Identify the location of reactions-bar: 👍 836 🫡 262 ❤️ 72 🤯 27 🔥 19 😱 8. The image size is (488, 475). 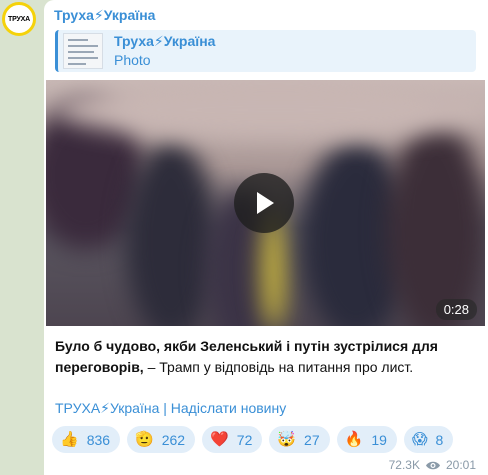
(253, 439).